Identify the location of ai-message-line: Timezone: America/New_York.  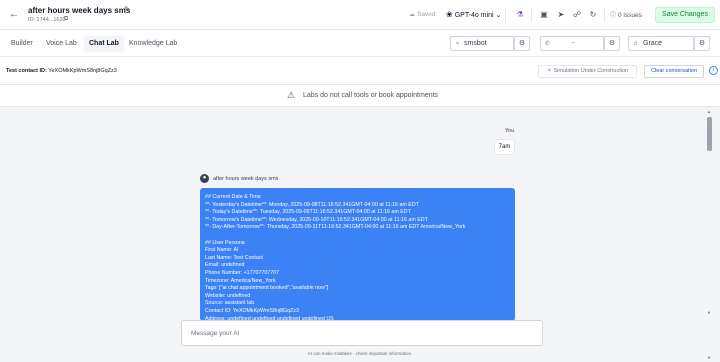
(240, 280).